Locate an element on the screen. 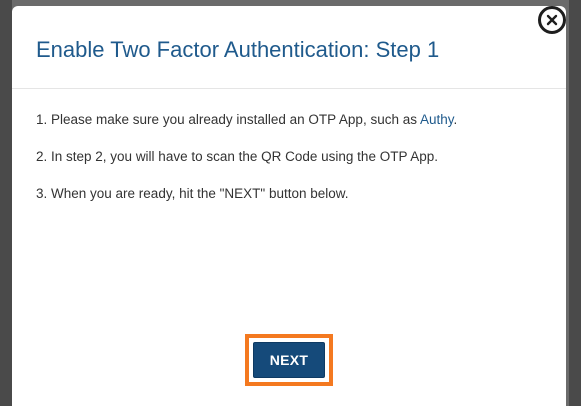  overlay-edge-right is located at coordinates (575, 203).